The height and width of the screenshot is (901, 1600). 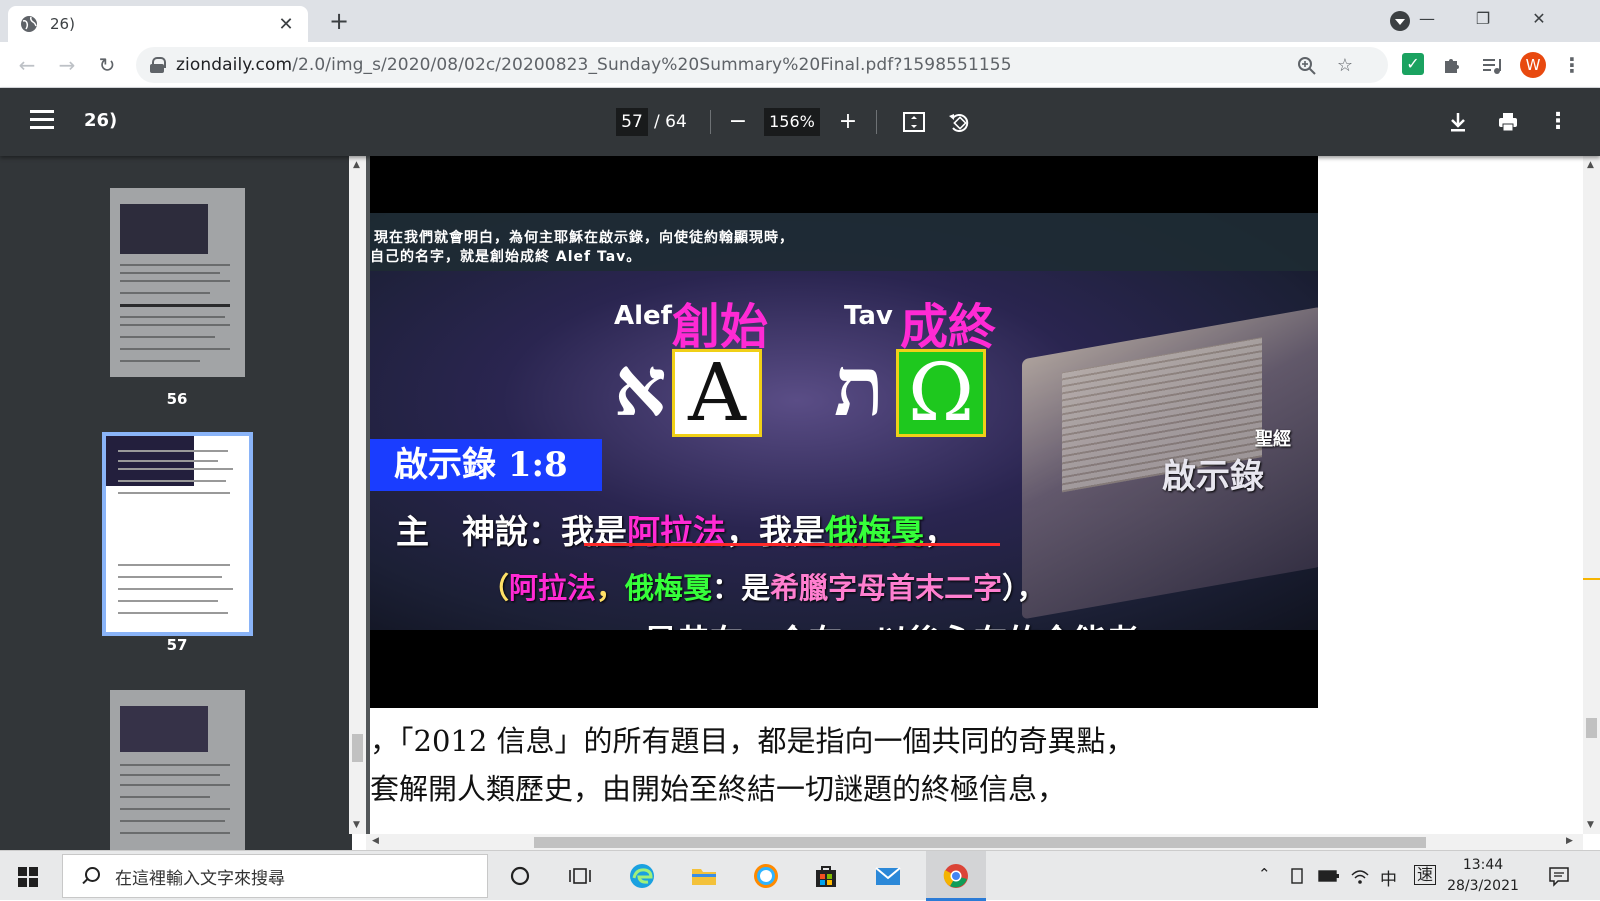 I want to click on slide-caption: 現在我們就會明白，為何主耶穌在啟示錄，向使徒約翰顯現時，, so click(x=584, y=238).